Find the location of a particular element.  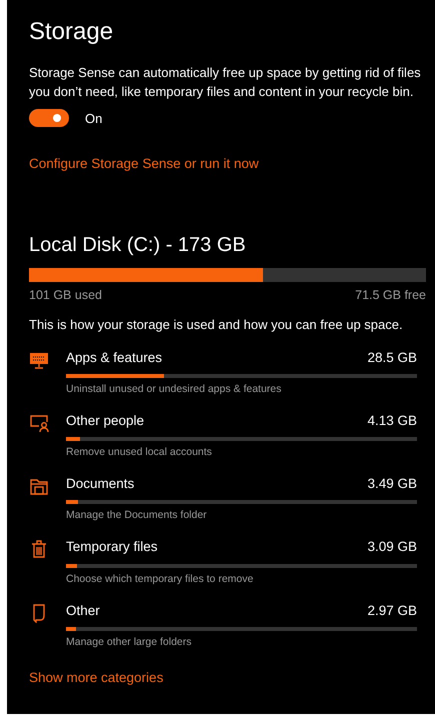

page-title: Storage is located at coordinates (71, 32).